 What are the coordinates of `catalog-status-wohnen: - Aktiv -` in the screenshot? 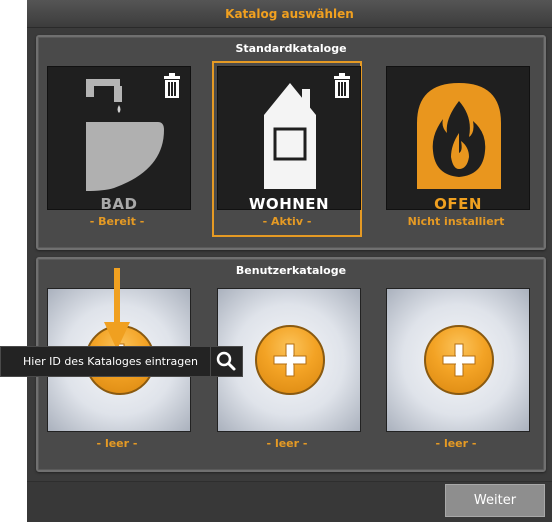 It's located at (287, 221).